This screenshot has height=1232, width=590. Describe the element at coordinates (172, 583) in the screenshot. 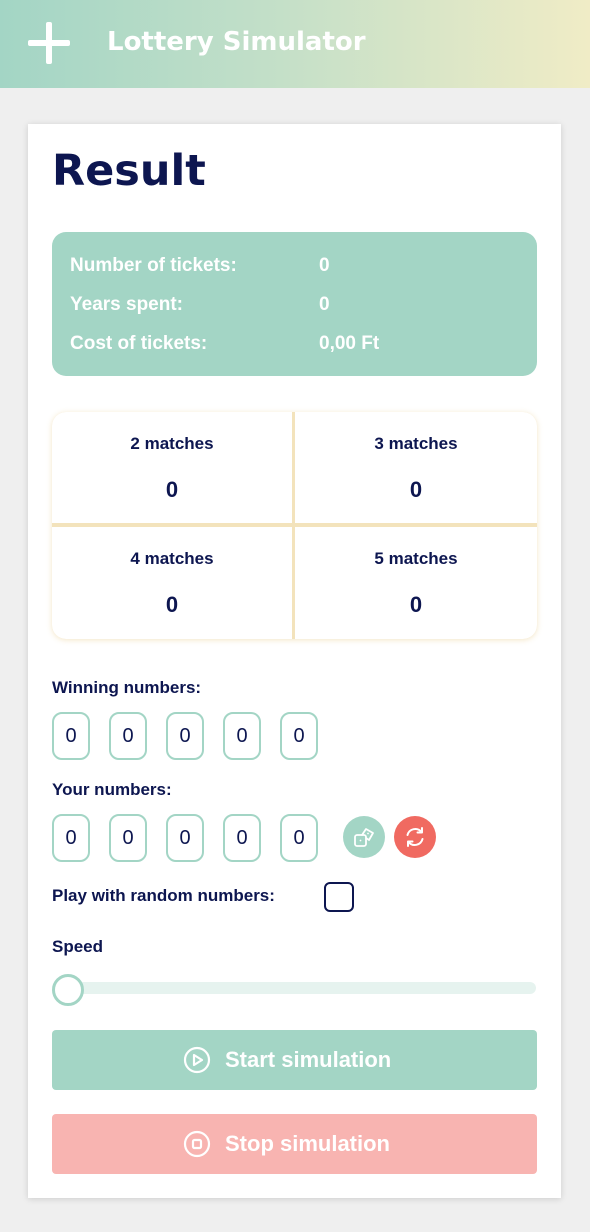

I see `match-cell-4: 4 matches 0` at that location.